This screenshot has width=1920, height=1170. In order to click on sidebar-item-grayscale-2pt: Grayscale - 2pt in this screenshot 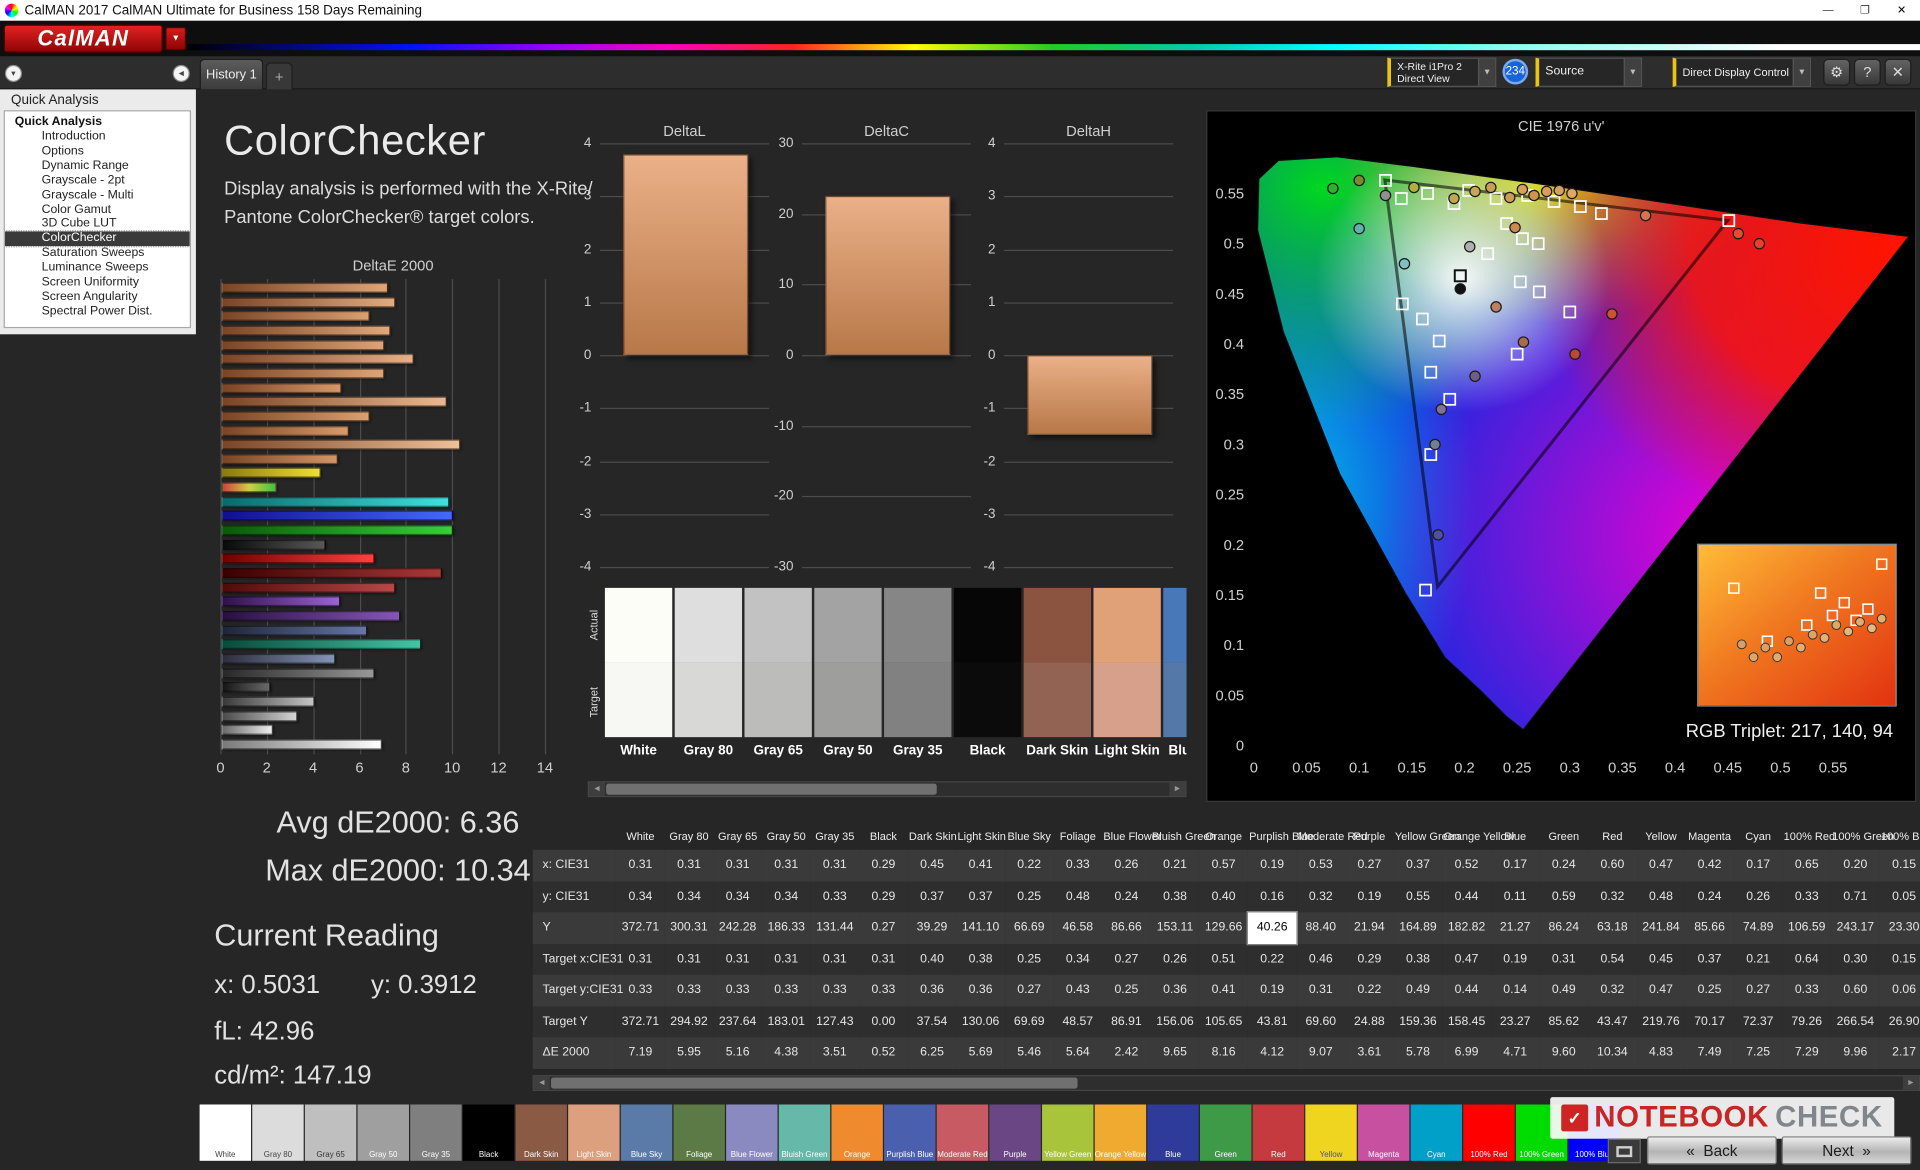, I will do `click(97, 181)`.